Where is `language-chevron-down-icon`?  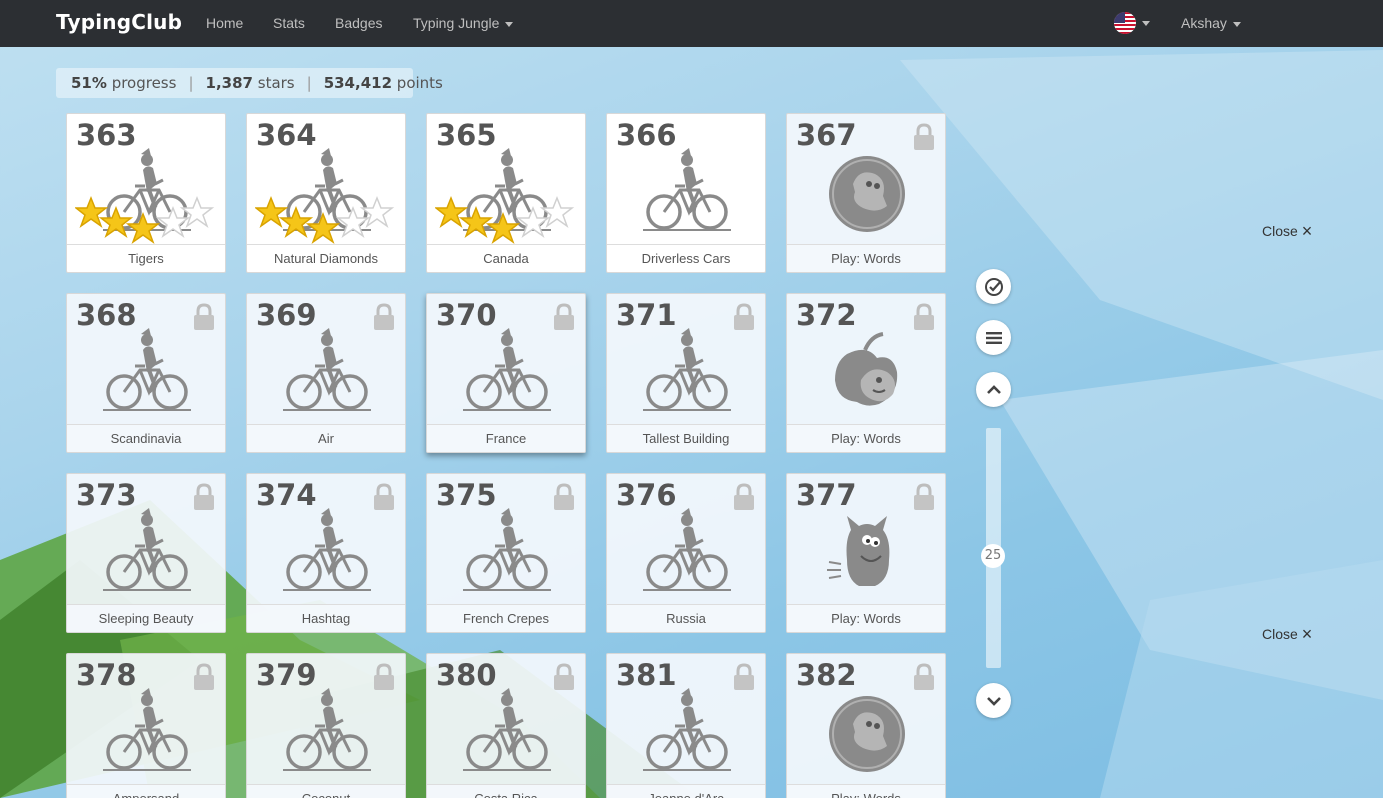
language-chevron-down-icon is located at coordinates (1146, 23).